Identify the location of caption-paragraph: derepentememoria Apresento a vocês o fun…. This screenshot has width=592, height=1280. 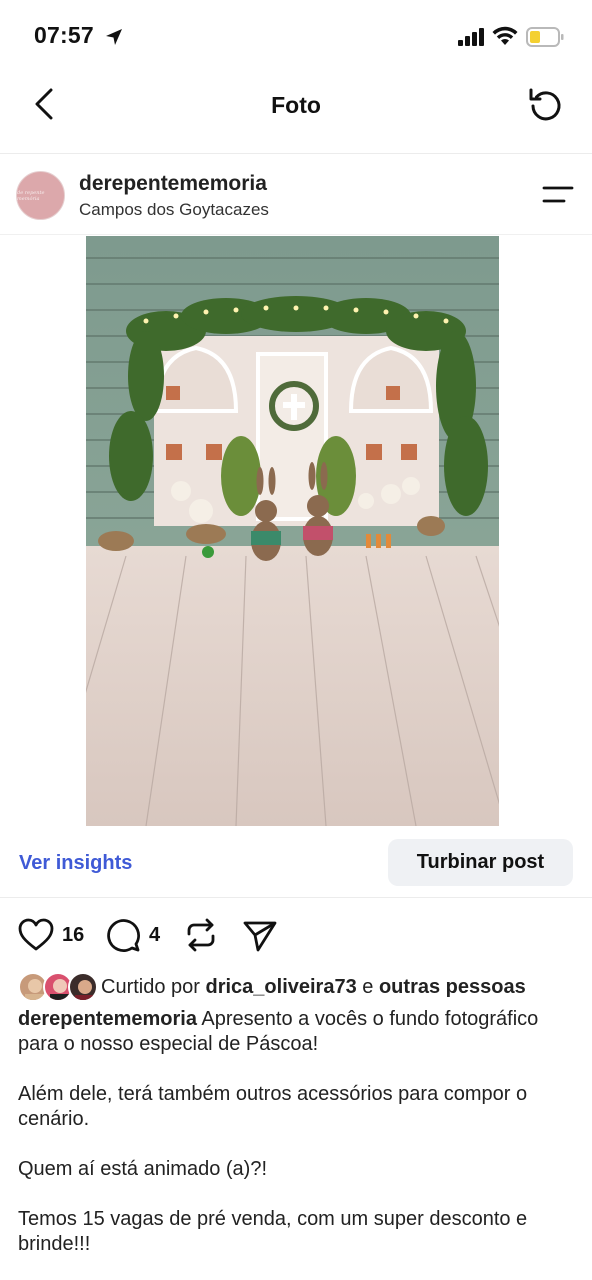
(298, 1032).